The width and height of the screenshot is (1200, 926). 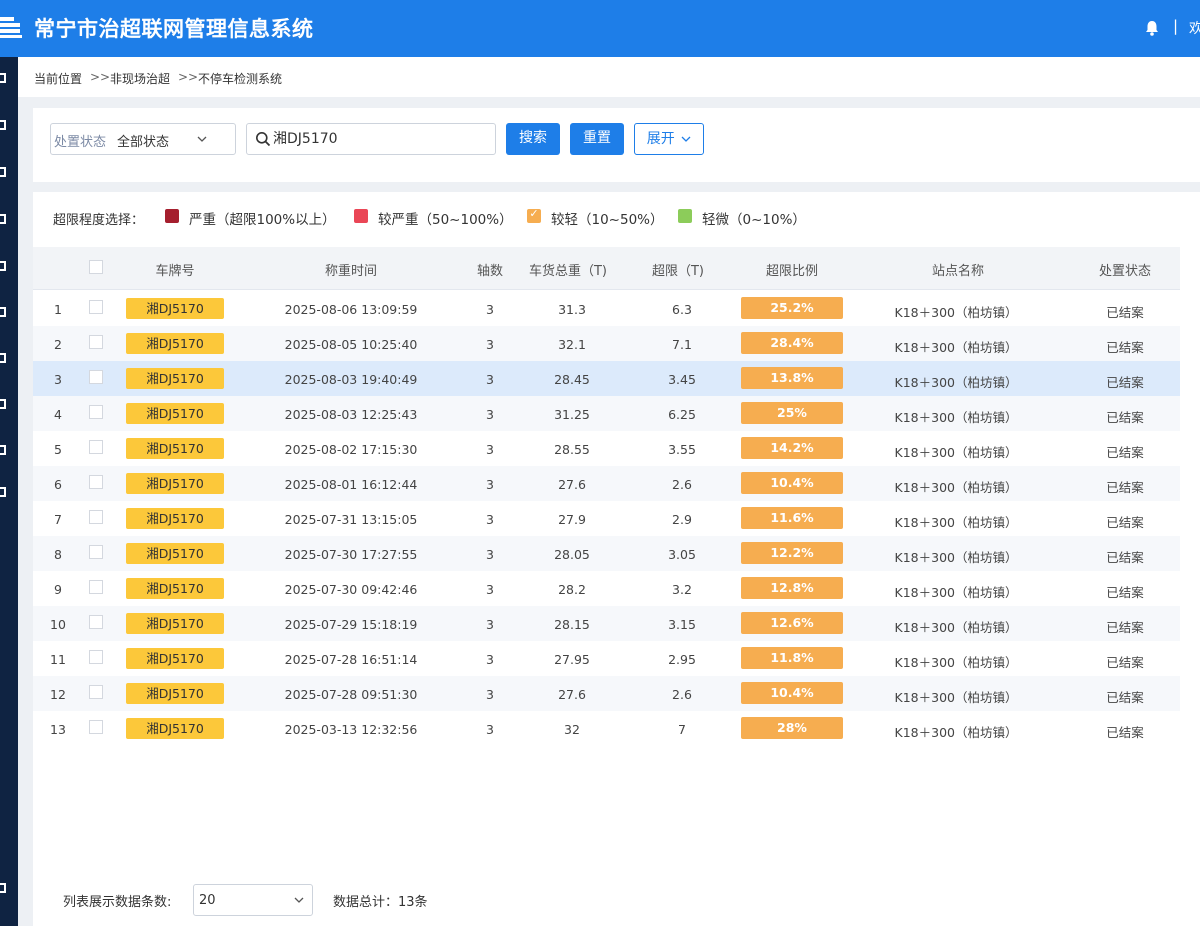 I want to click on overweight-ratio-badge: 11.6%, so click(x=792, y=518).